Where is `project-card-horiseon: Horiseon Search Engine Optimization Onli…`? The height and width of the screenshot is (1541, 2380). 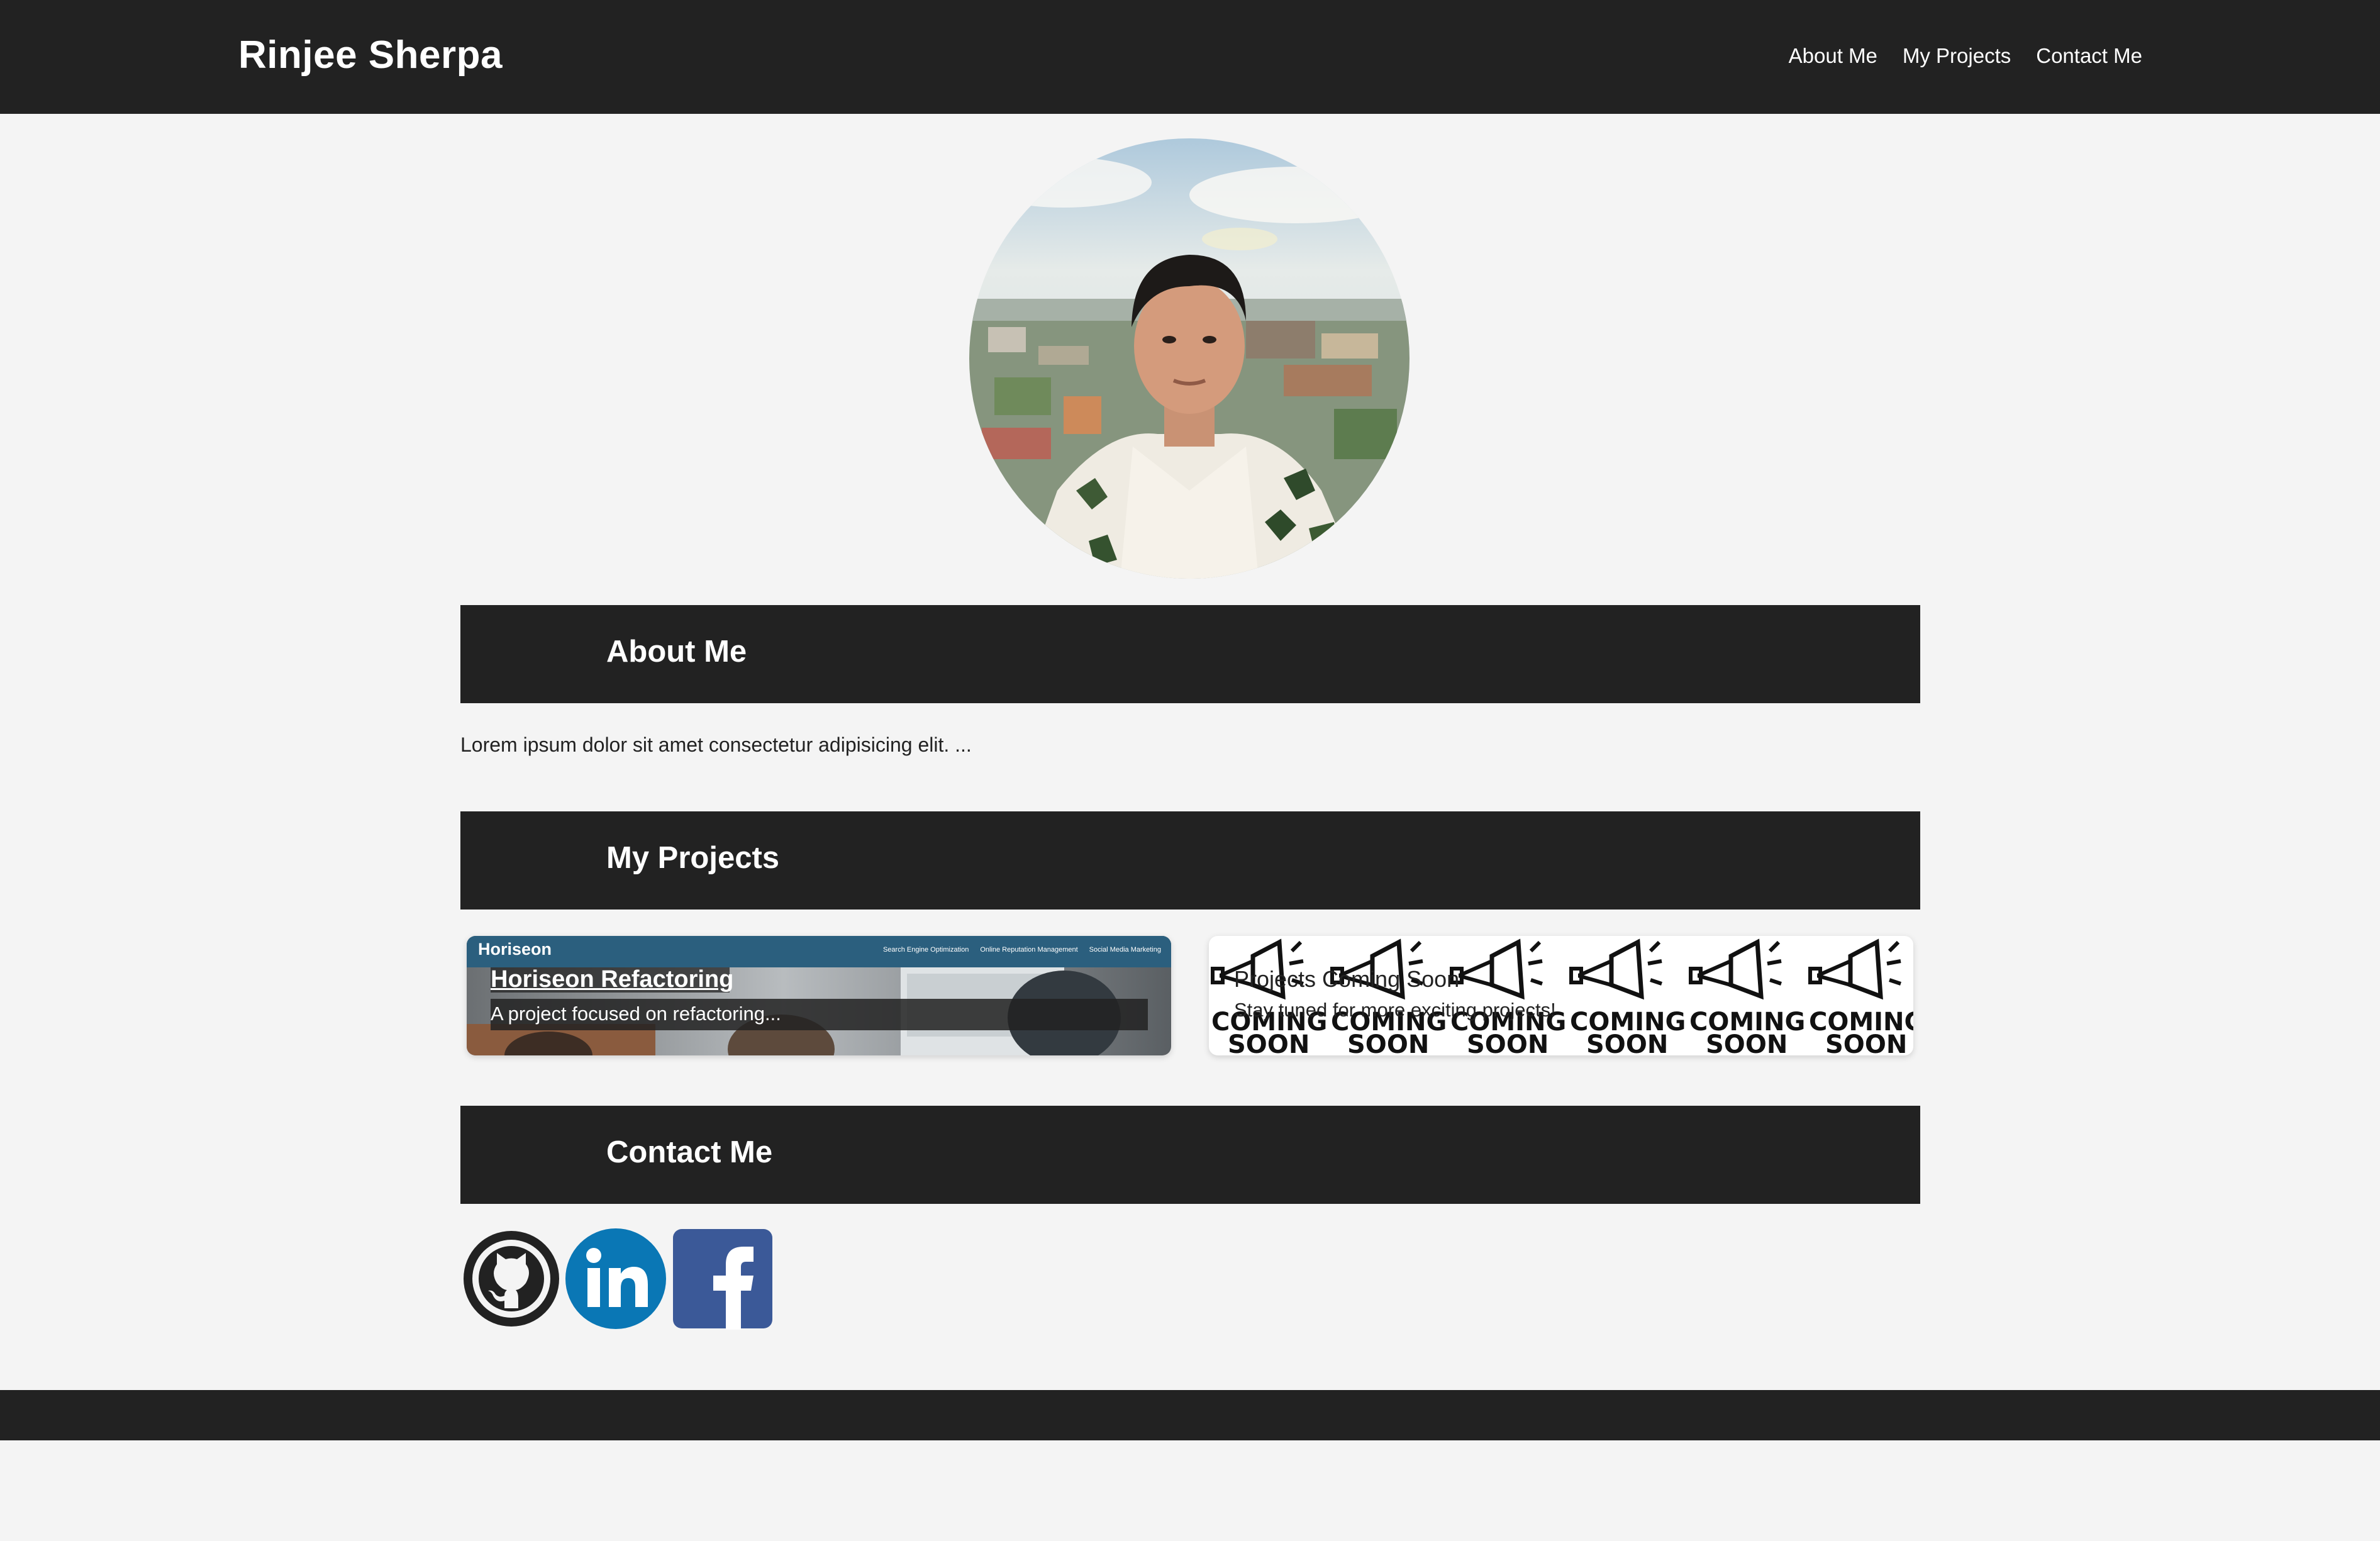
project-card-horiseon: Horiseon Search Engine Optimization Onli… is located at coordinates (819, 995).